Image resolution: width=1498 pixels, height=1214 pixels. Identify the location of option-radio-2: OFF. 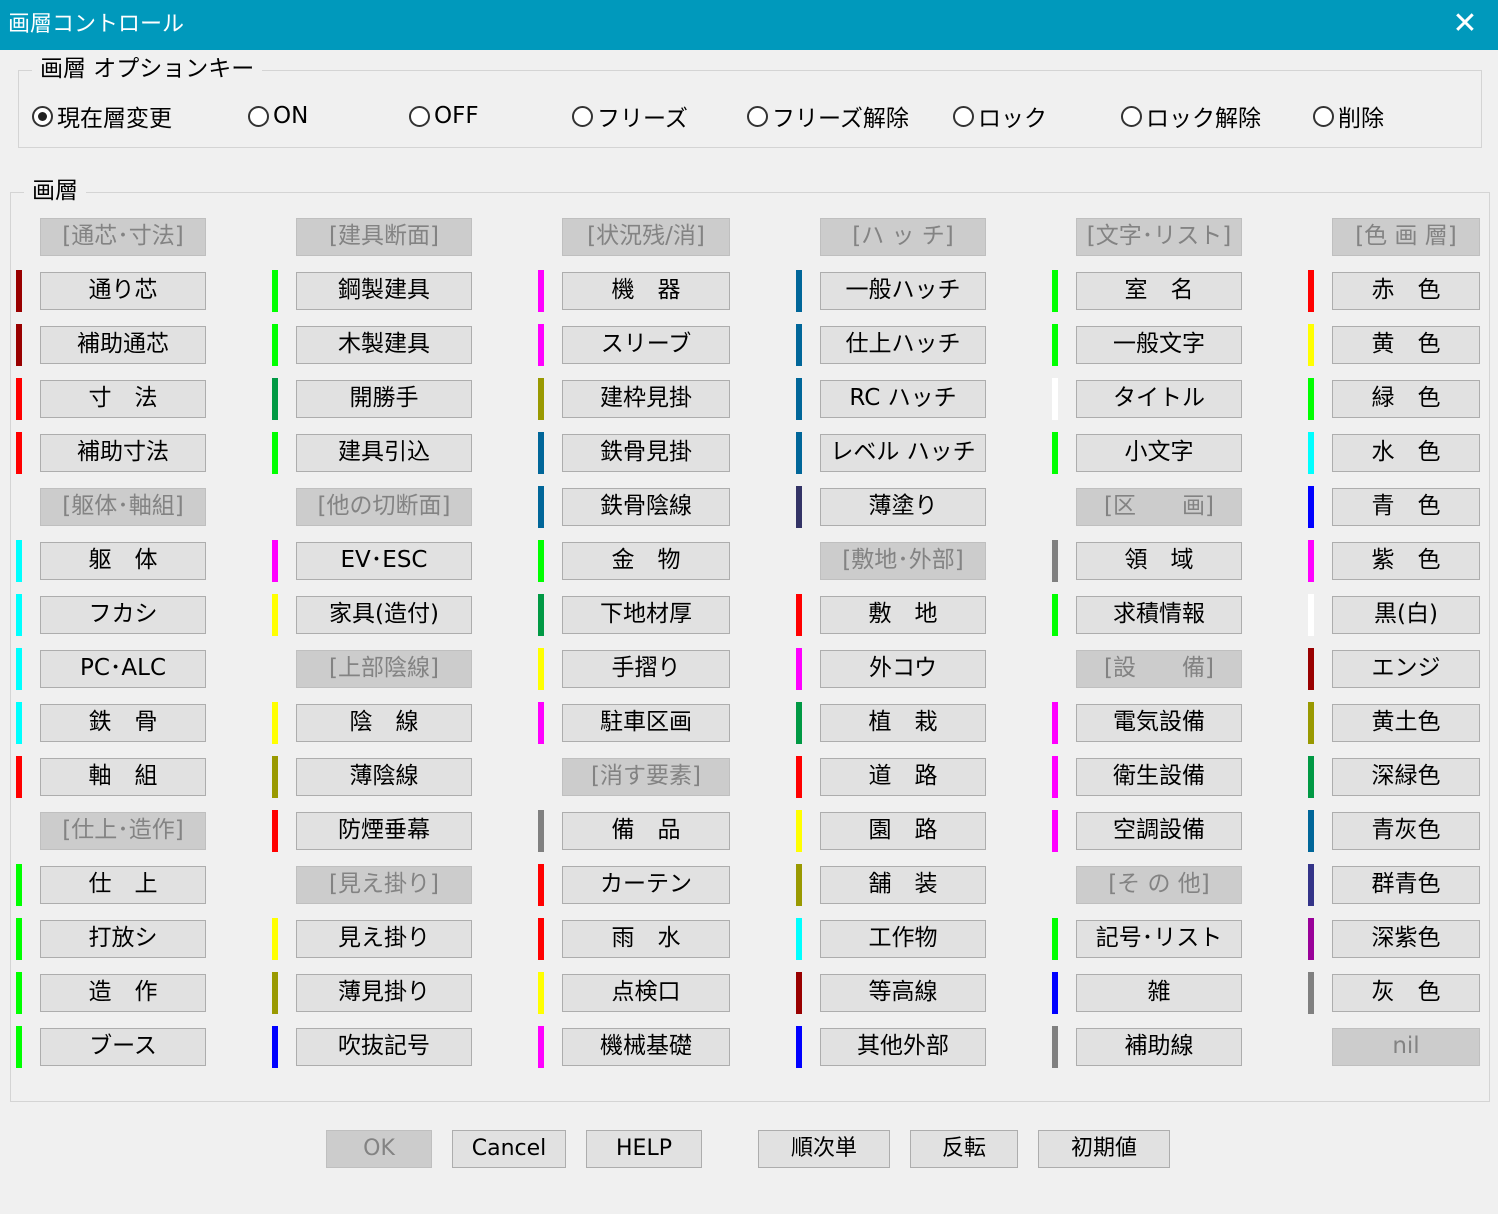
(444, 116).